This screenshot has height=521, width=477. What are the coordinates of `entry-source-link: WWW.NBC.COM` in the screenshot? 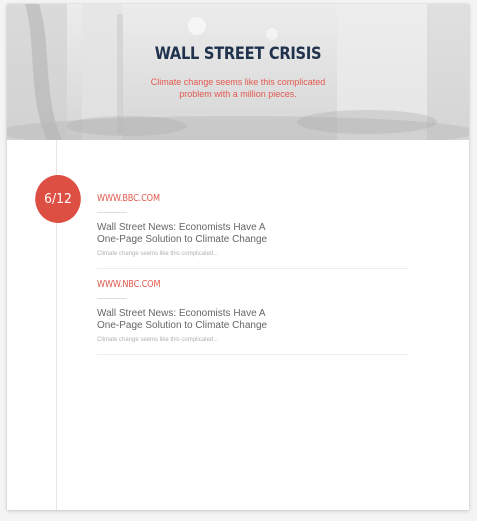 It's located at (225, 284).